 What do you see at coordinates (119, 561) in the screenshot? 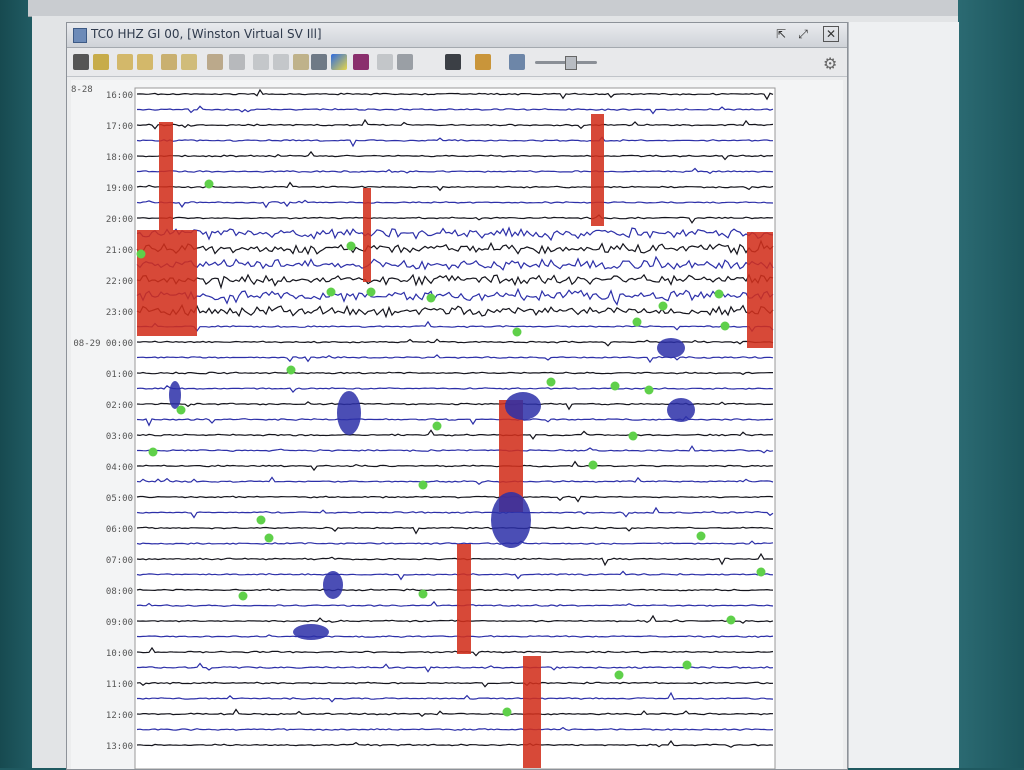
I see `time-label: 07:00` at bounding box center [119, 561].